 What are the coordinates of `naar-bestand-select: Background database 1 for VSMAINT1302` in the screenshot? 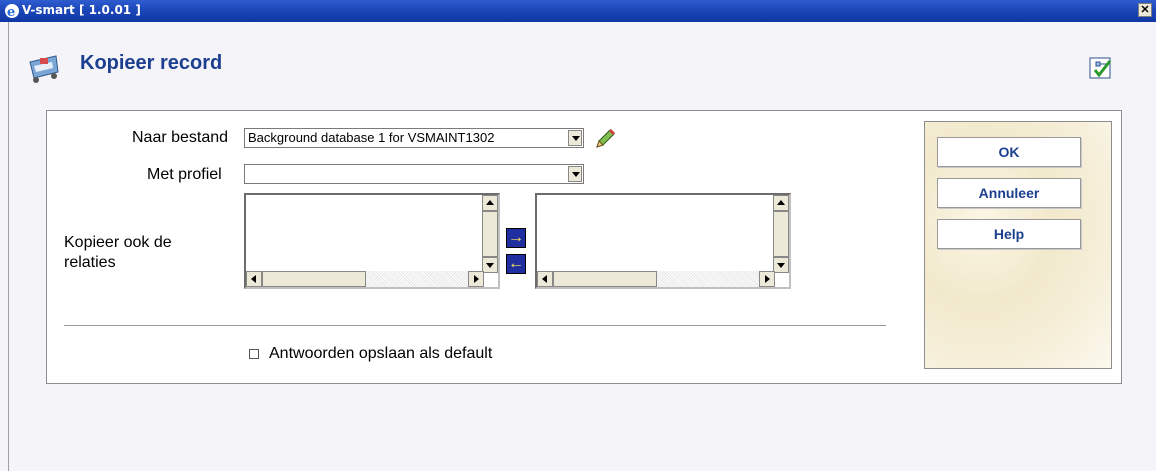 It's located at (414, 138).